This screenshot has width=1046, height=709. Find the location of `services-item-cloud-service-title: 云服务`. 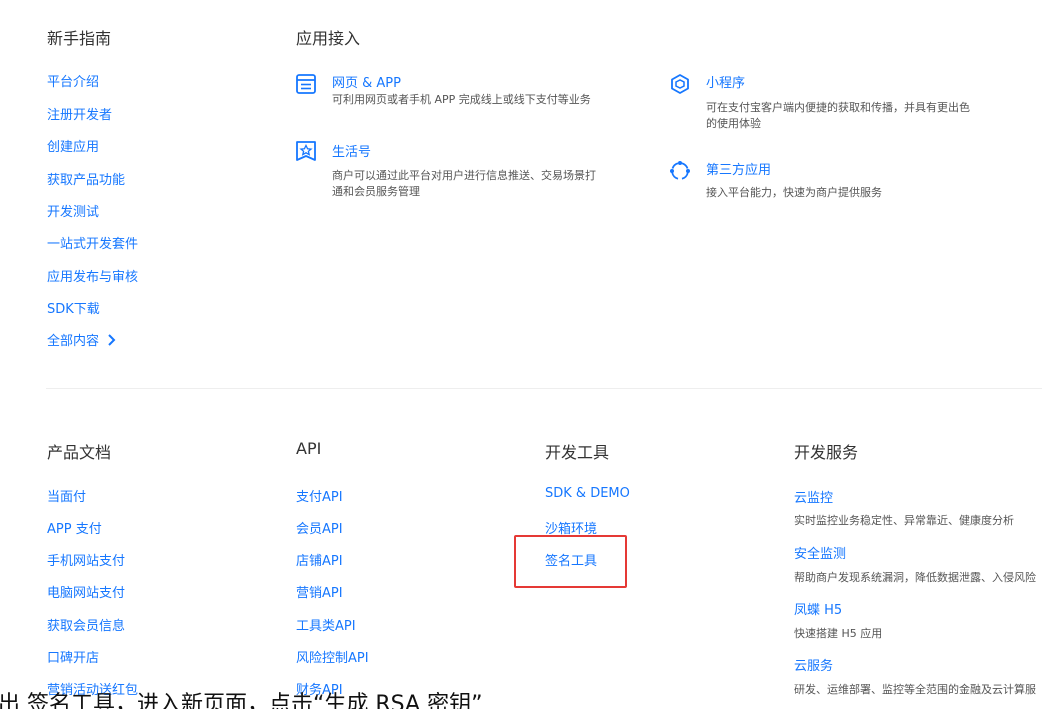

services-item-cloud-service-title: 云服务 is located at coordinates (813, 664).